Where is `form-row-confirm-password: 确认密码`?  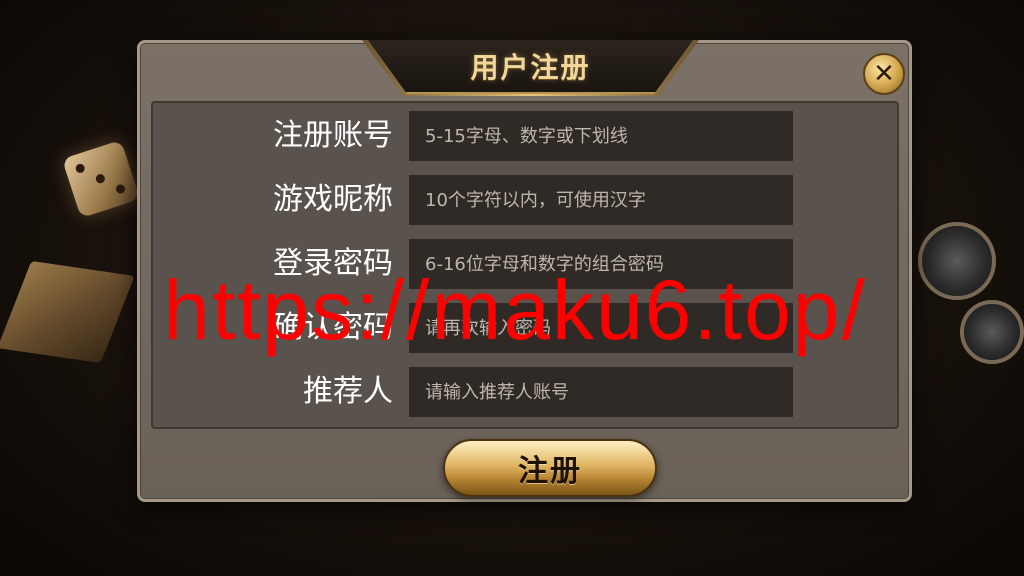
form-row-confirm-password: 确认密码 is located at coordinates (525, 328).